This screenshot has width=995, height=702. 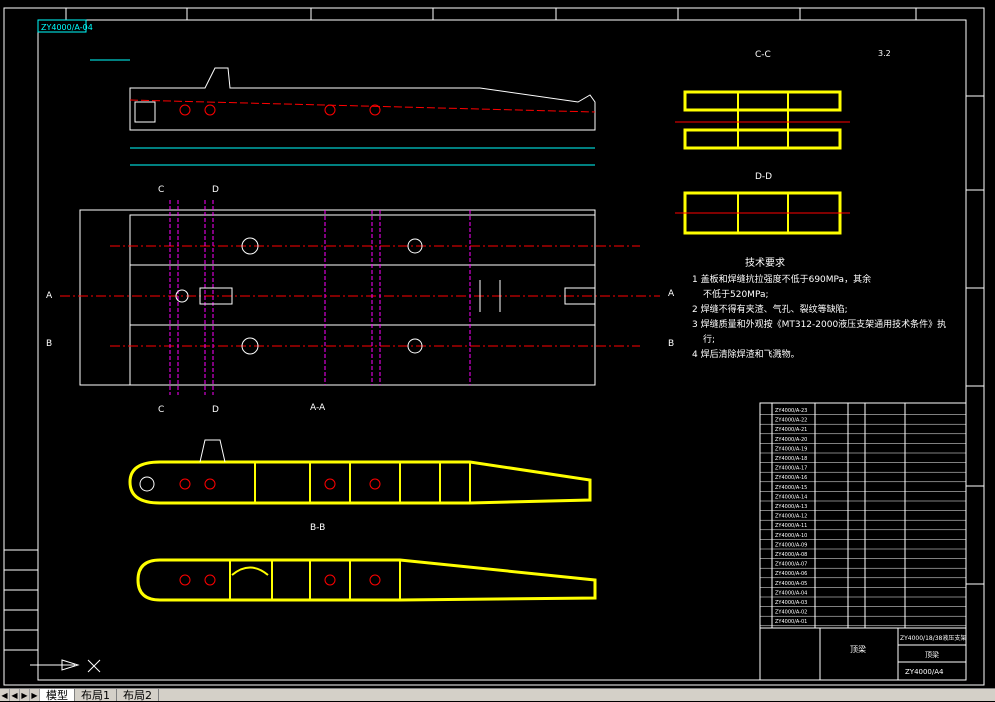 I want to click on surface-mark: 3.2, so click(x=884, y=53).